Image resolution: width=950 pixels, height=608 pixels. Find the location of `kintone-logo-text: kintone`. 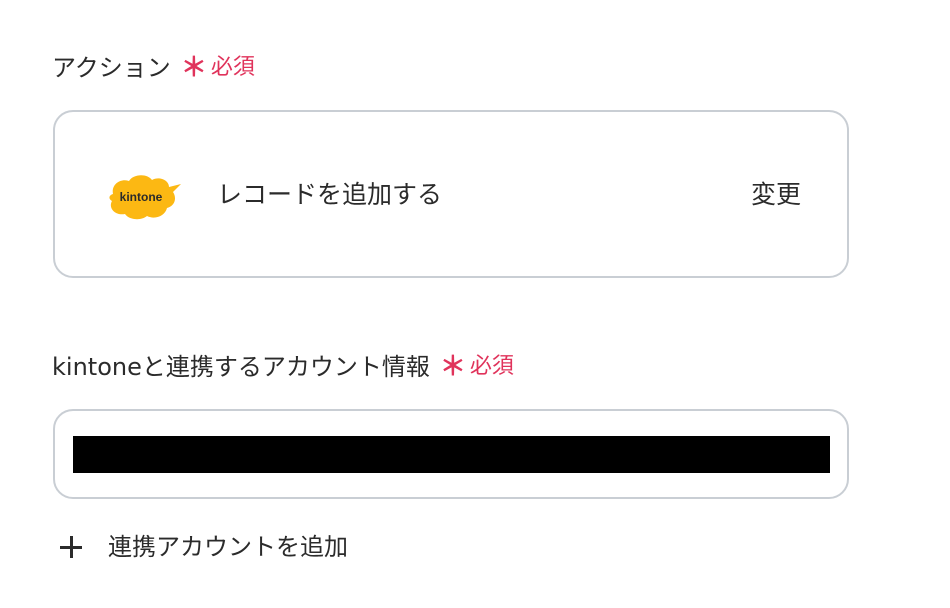

kintone-logo-text: kintone is located at coordinates (141, 197).